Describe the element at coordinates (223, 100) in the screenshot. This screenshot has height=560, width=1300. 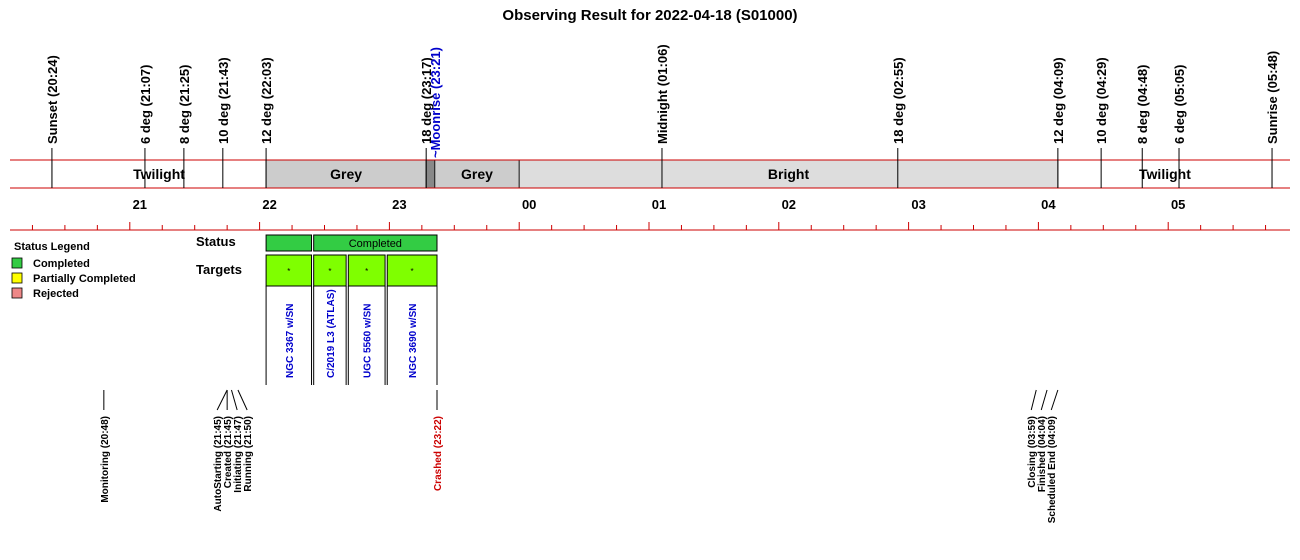
I see `sun-event-label: 10 deg (21:43)` at that location.